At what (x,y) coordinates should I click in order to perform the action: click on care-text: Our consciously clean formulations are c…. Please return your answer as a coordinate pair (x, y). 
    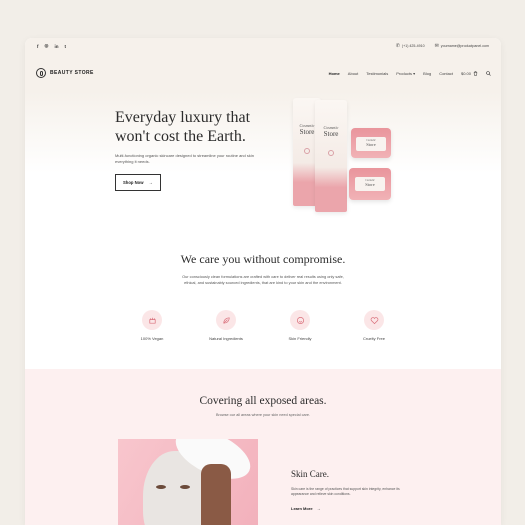
    Looking at the image, I should click on (263, 279).